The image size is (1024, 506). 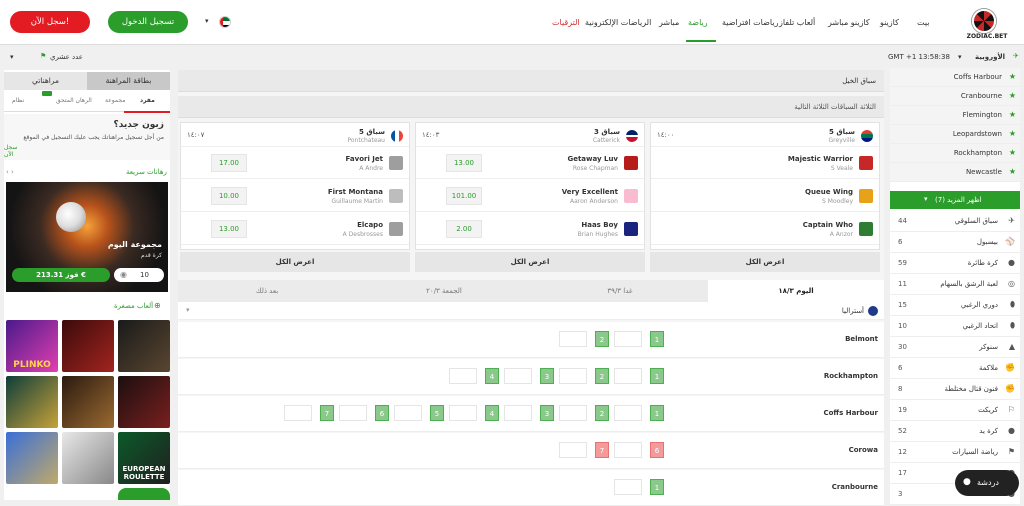 What do you see at coordinates (144, 494) in the screenshot?
I see `scroll-handle` at bounding box center [144, 494].